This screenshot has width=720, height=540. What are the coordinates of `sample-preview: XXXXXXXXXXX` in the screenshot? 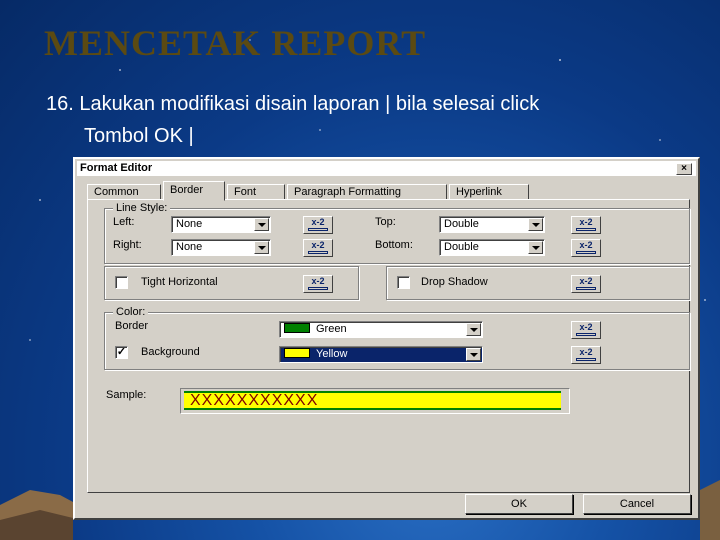 It's located at (375, 401).